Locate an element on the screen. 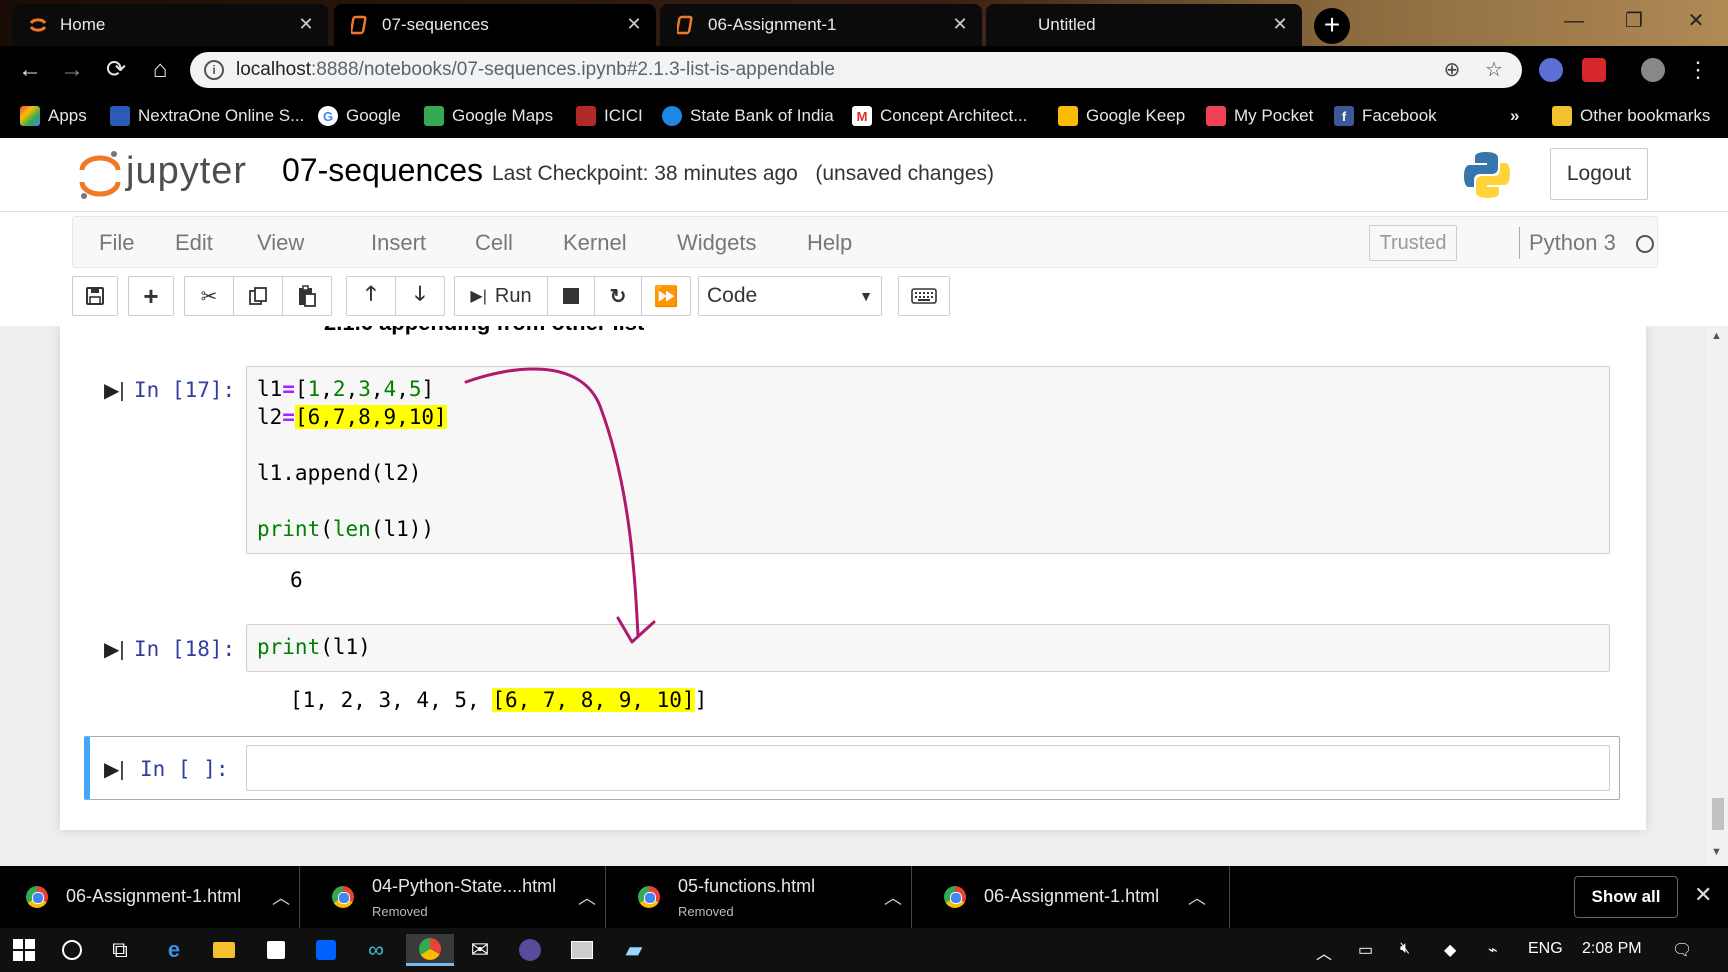 This screenshot has width=1728, height=972. notebook-favicon-icon is located at coordinates (686, 25).